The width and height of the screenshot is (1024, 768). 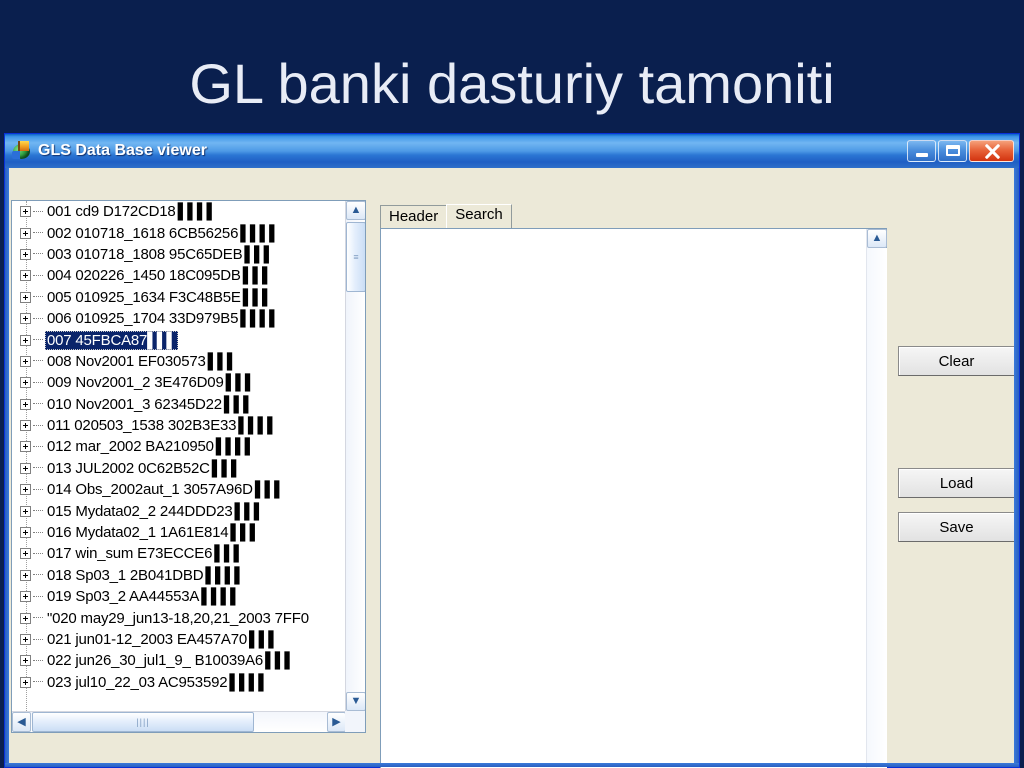 I want to click on scroll-down-icon: ▼, so click(x=355, y=701).